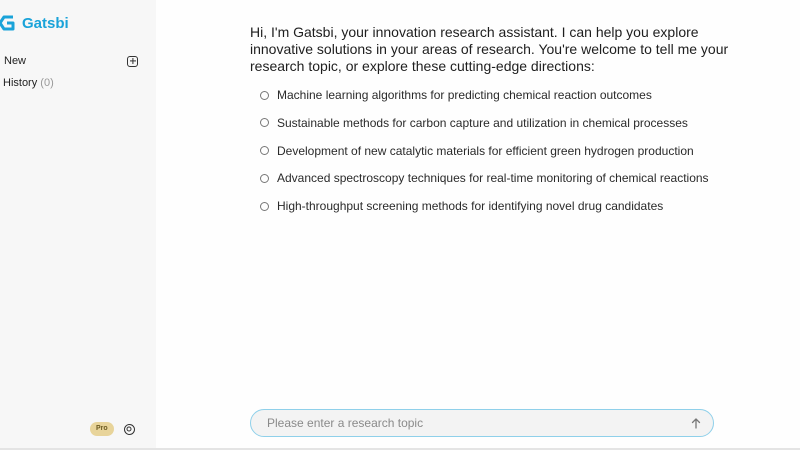  Describe the element at coordinates (47, 83) in the screenshot. I see `history-count: (0)` at that location.